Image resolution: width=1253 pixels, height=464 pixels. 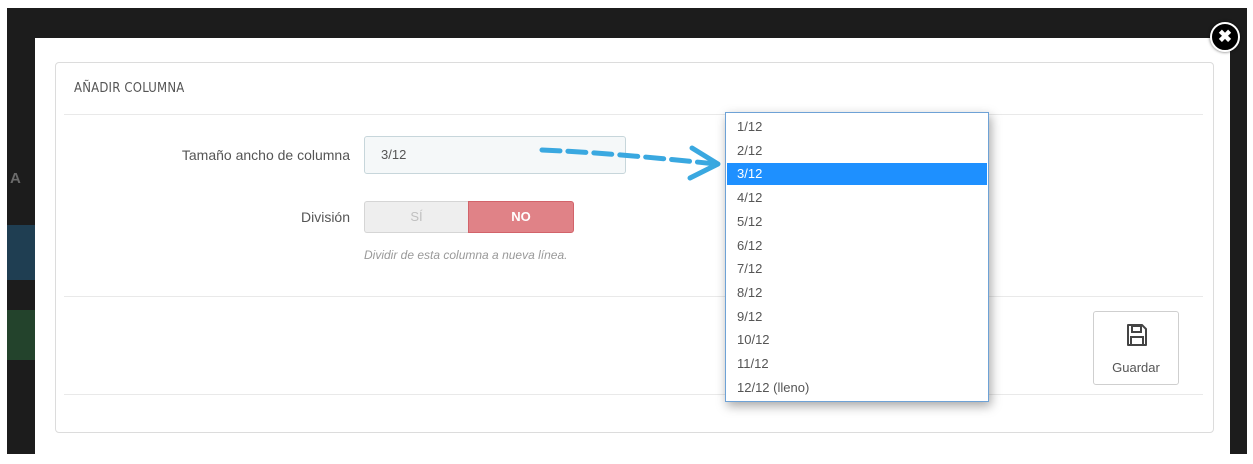 What do you see at coordinates (857, 198) in the screenshot?
I see `dropdown-option: 4/12` at bounding box center [857, 198].